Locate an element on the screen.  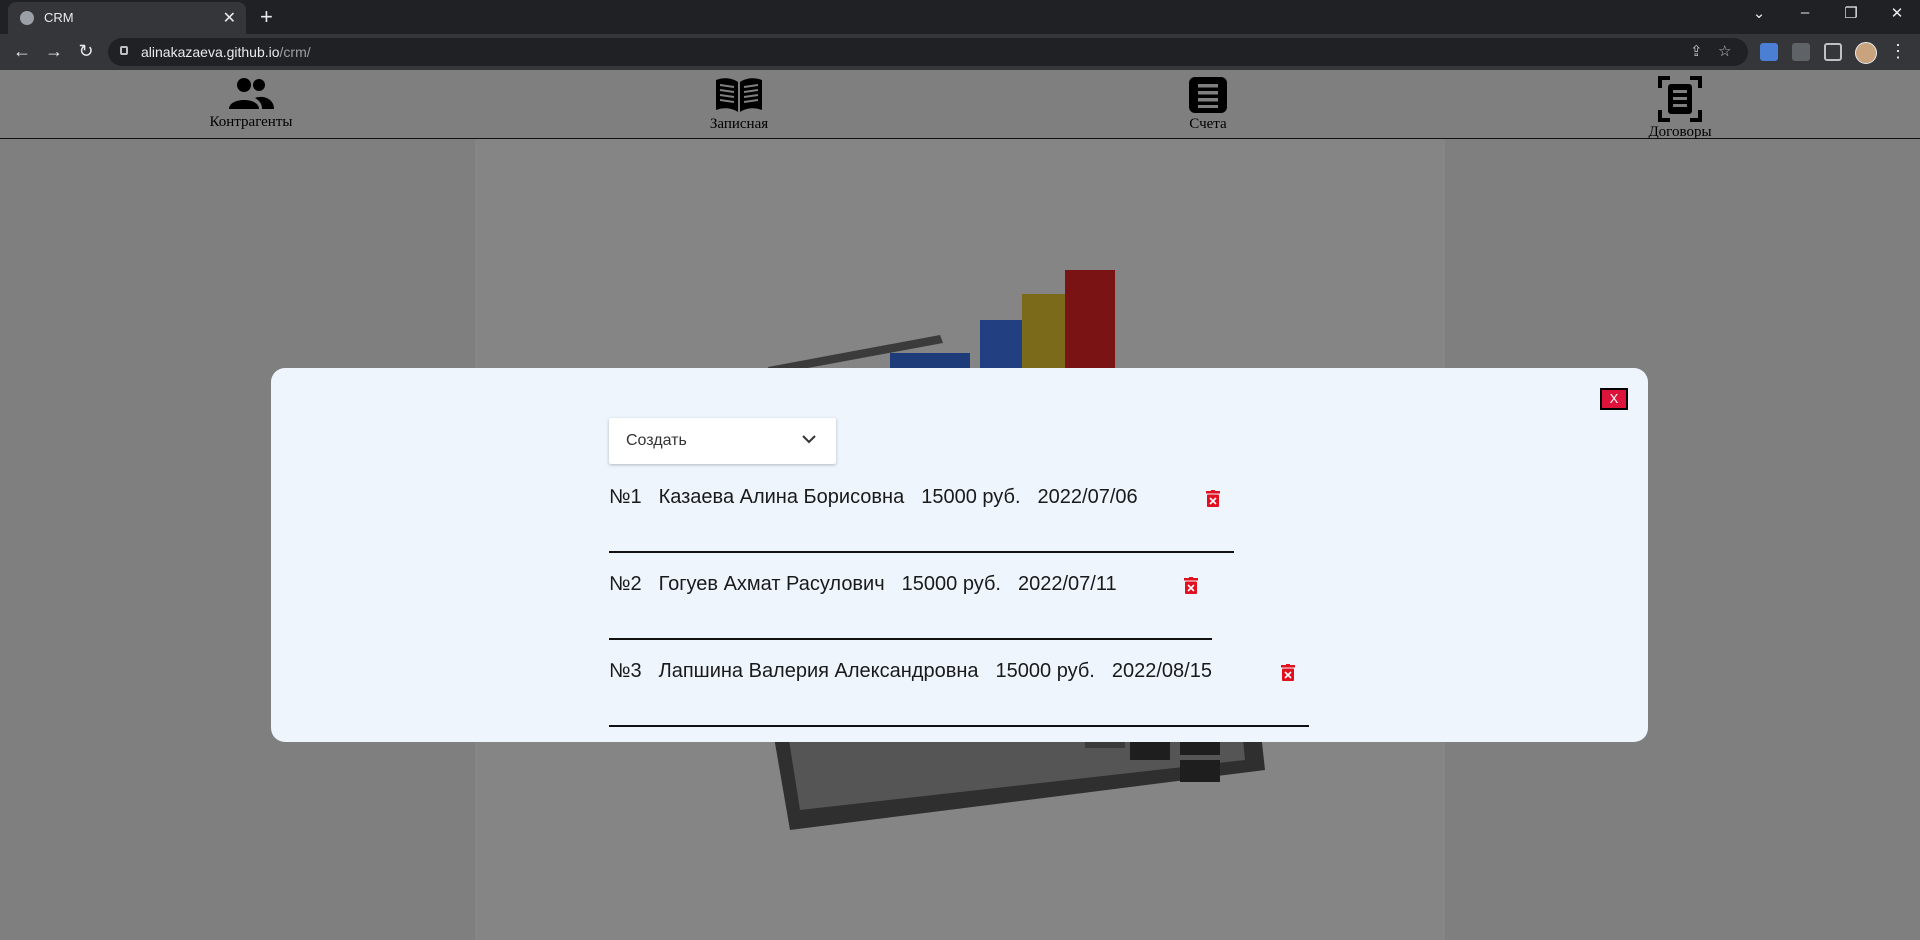
nav-item-counterparties: Контрагенты is located at coordinates (251, 103).